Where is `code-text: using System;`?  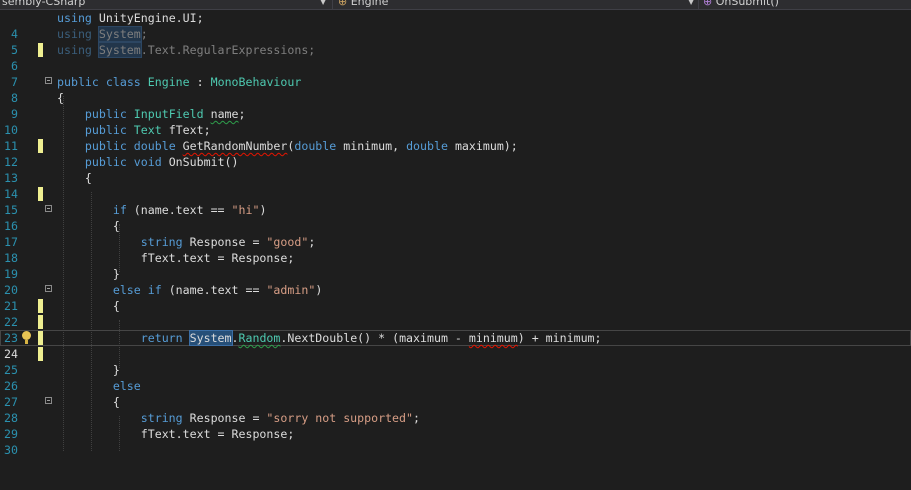
code-text: using System; is located at coordinates (102, 34).